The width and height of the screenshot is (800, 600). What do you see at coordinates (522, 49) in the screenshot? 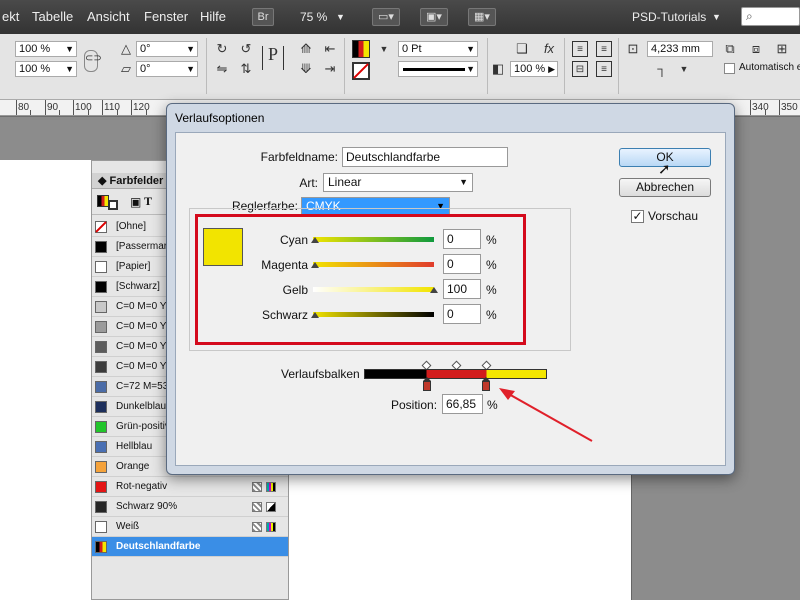
I see `drop-shadow-icon: ❑` at bounding box center [522, 49].